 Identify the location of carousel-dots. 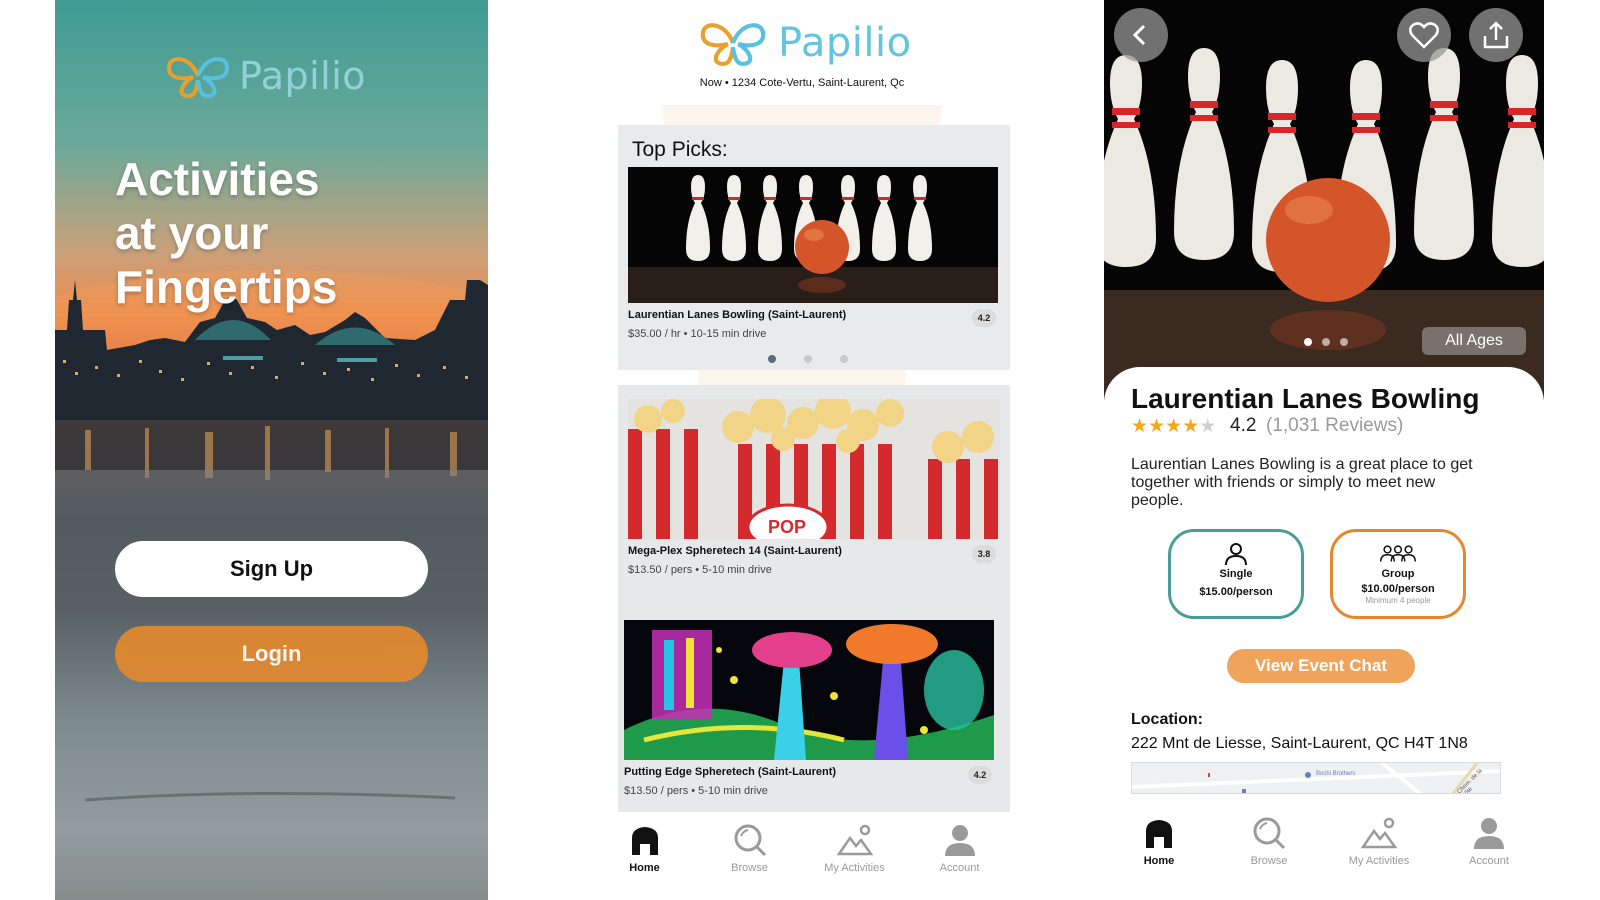
(808, 359).